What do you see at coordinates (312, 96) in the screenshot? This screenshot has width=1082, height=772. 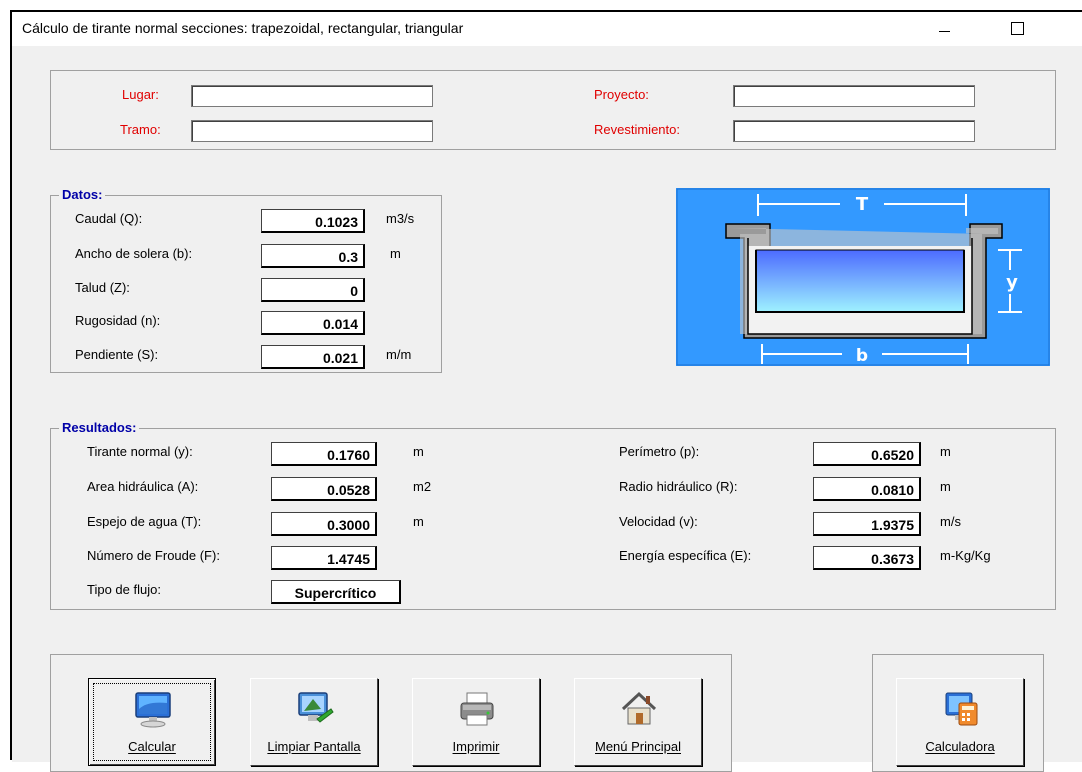 I see `lugar-input` at bounding box center [312, 96].